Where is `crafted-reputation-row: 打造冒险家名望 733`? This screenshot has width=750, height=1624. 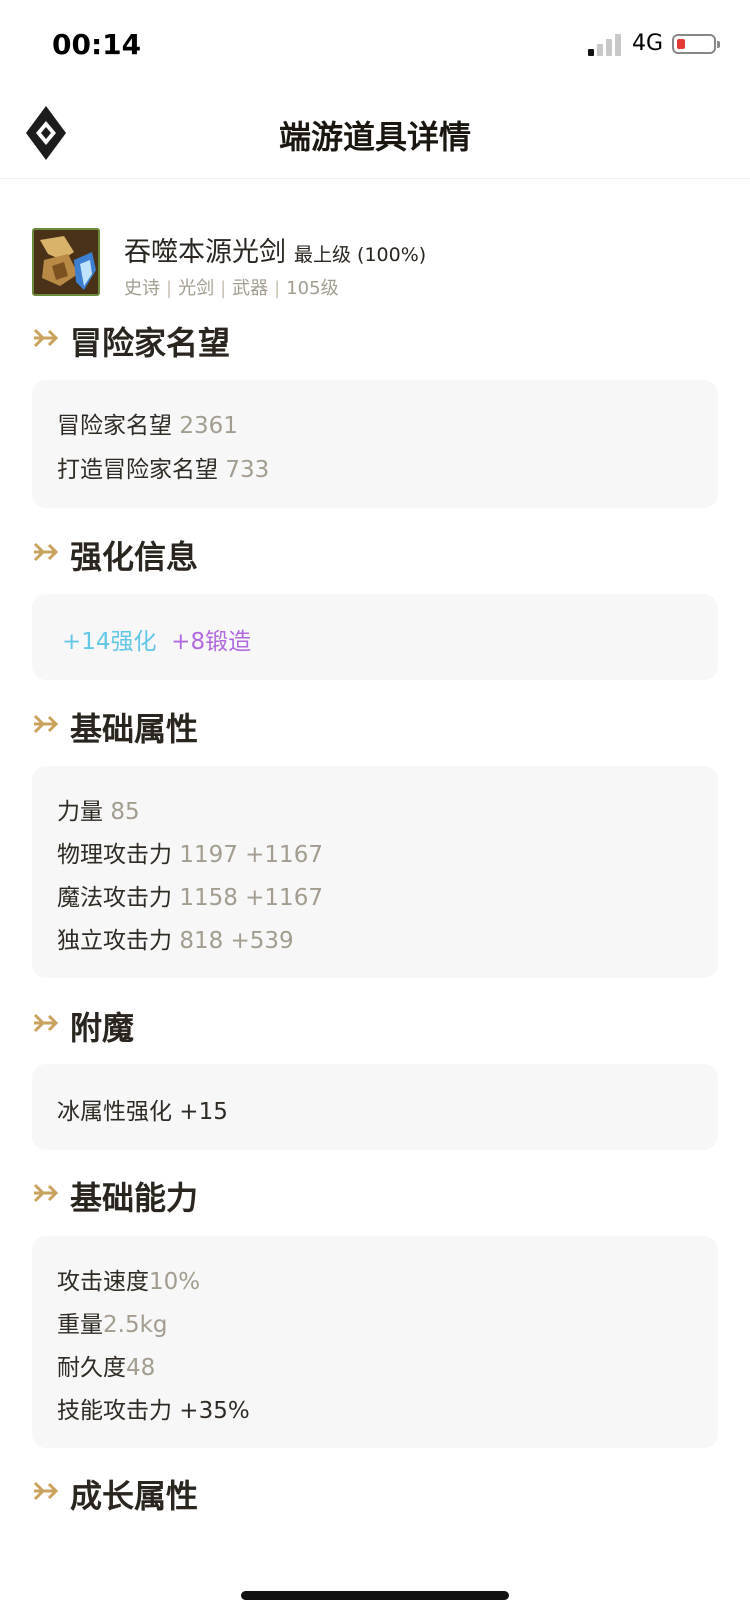
crafted-reputation-row: 打造冒险家名望 733 is located at coordinates (163, 470).